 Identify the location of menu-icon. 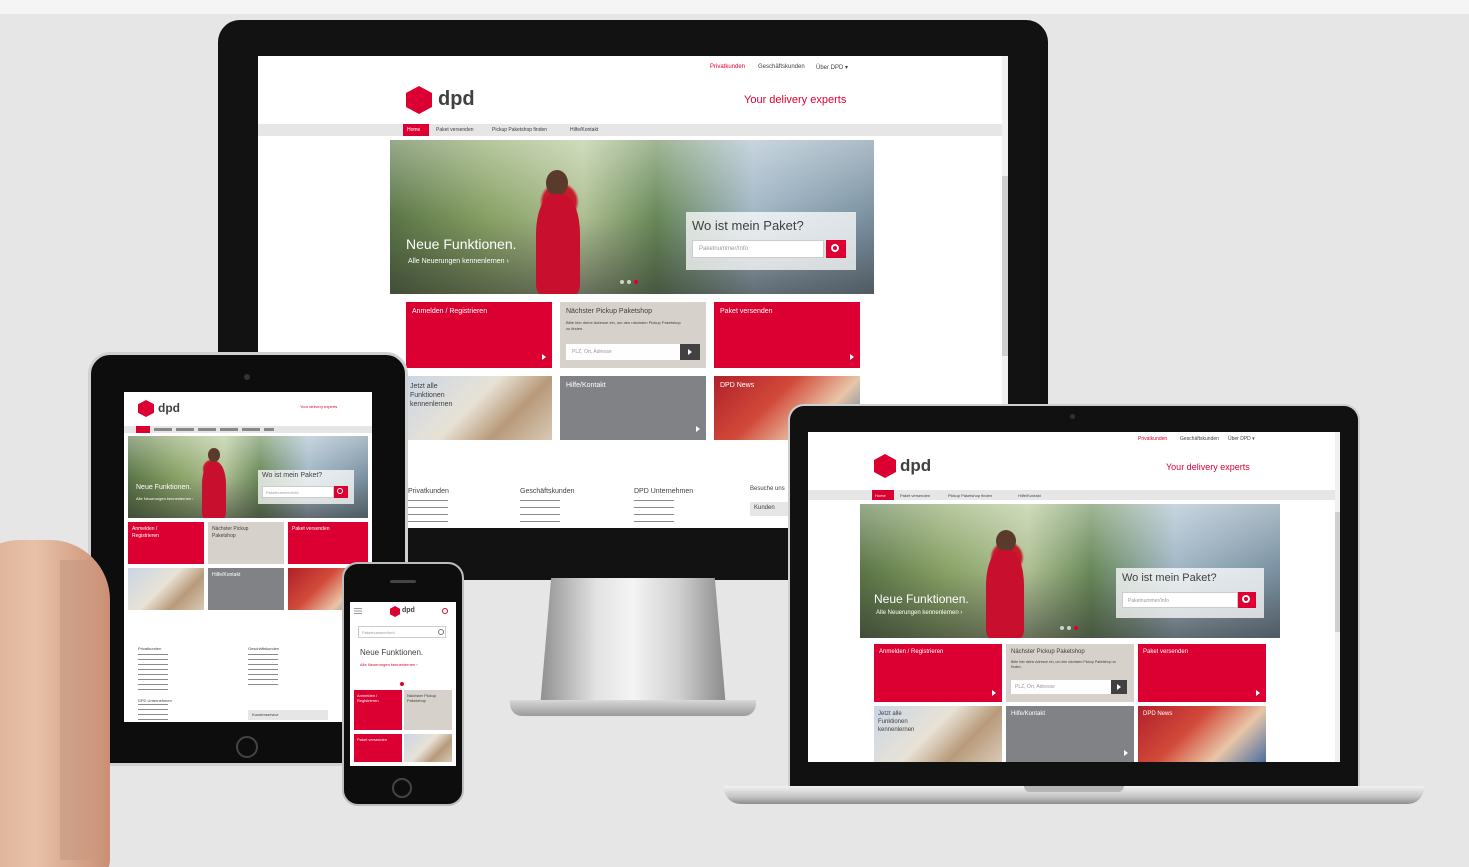
(358, 611).